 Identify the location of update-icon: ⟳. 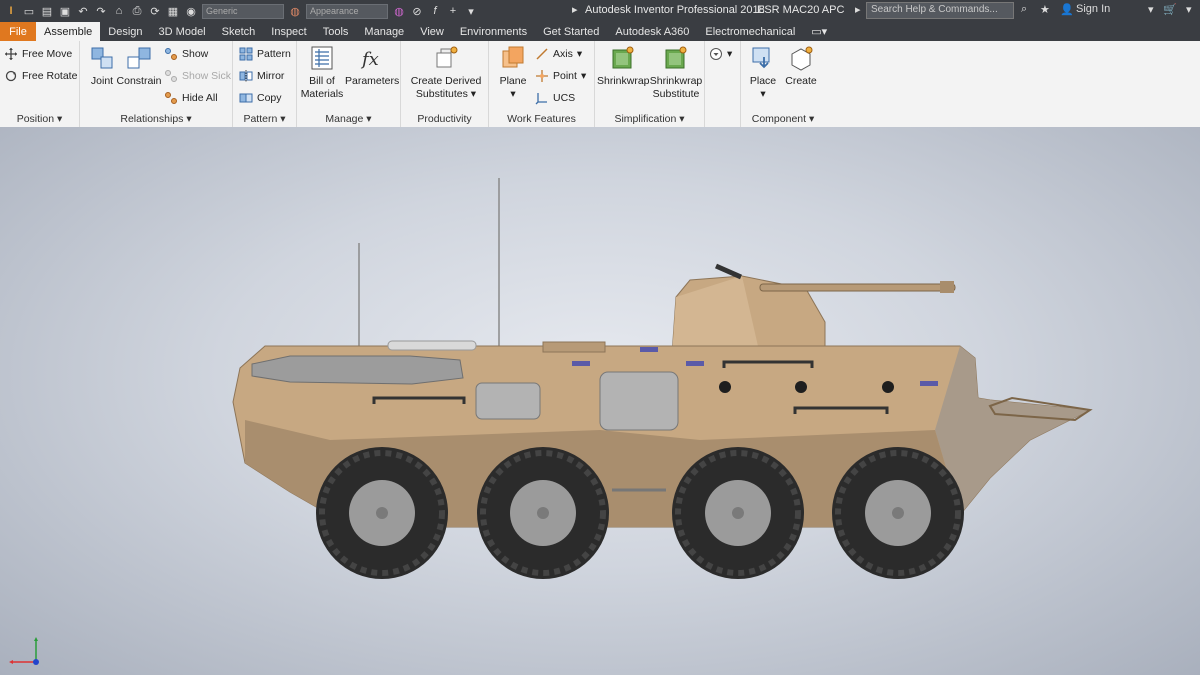
(155, 11).